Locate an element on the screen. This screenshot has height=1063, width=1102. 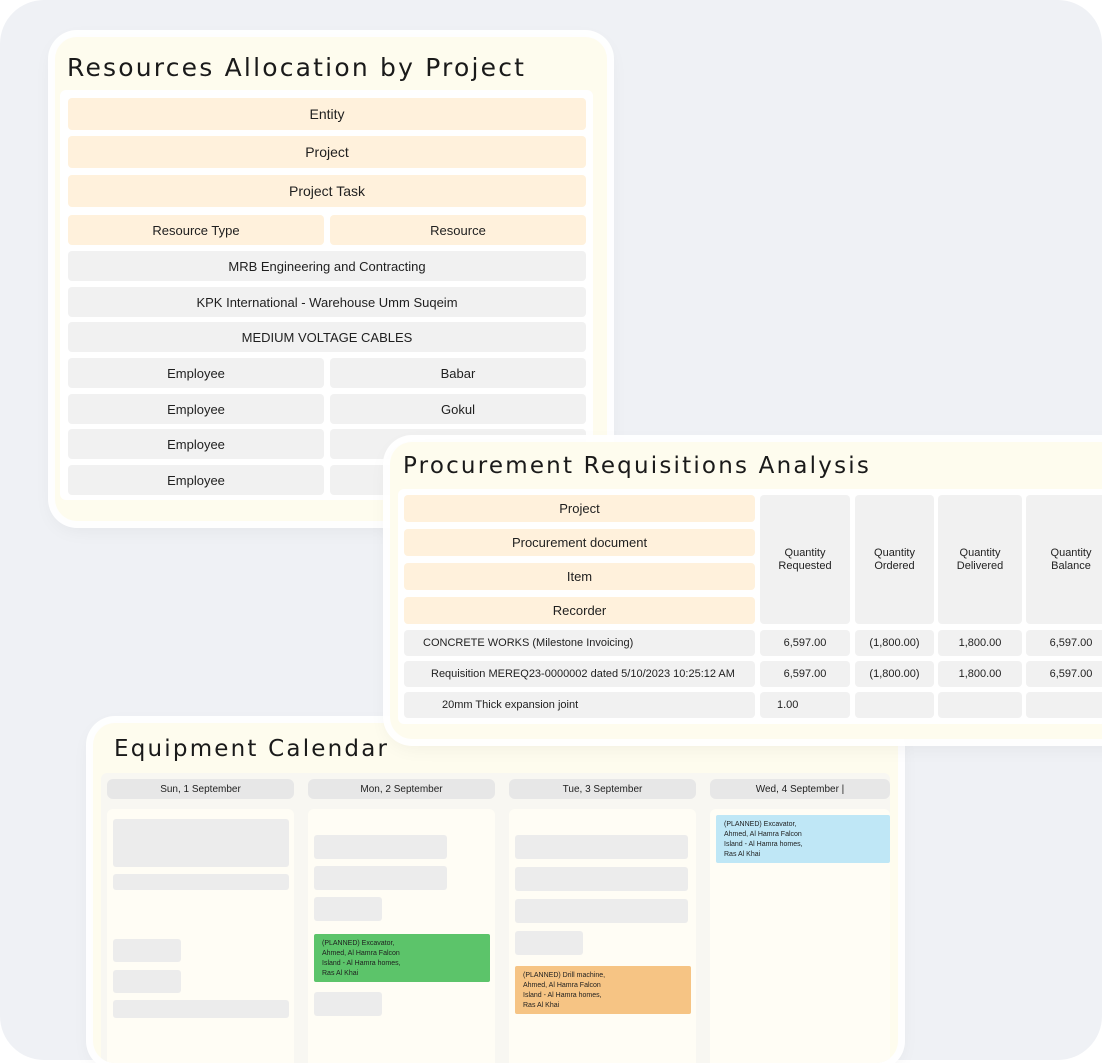
item-group-header: Item is located at coordinates (579, 576).